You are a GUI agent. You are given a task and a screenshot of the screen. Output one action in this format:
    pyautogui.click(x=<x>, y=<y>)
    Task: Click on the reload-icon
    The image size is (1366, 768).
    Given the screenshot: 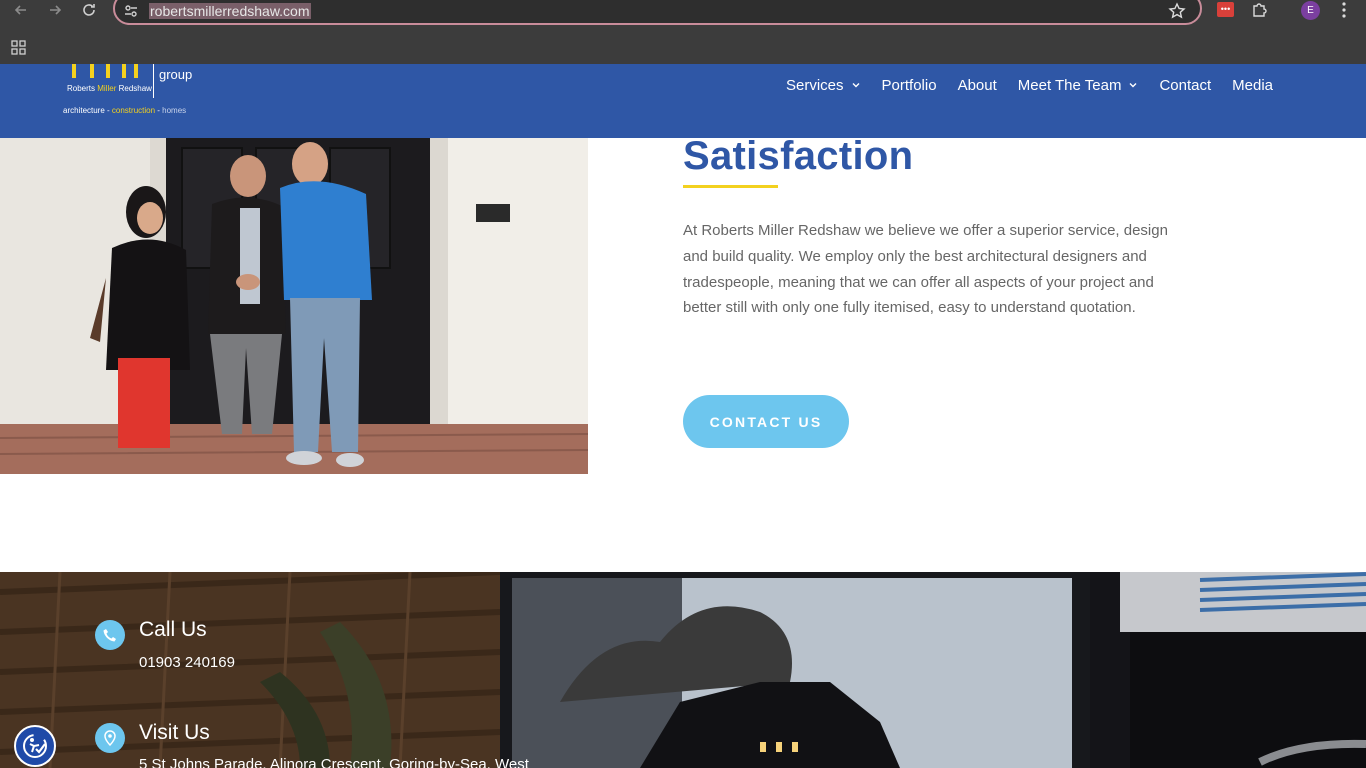 What is the action you would take?
    pyautogui.click(x=89, y=10)
    